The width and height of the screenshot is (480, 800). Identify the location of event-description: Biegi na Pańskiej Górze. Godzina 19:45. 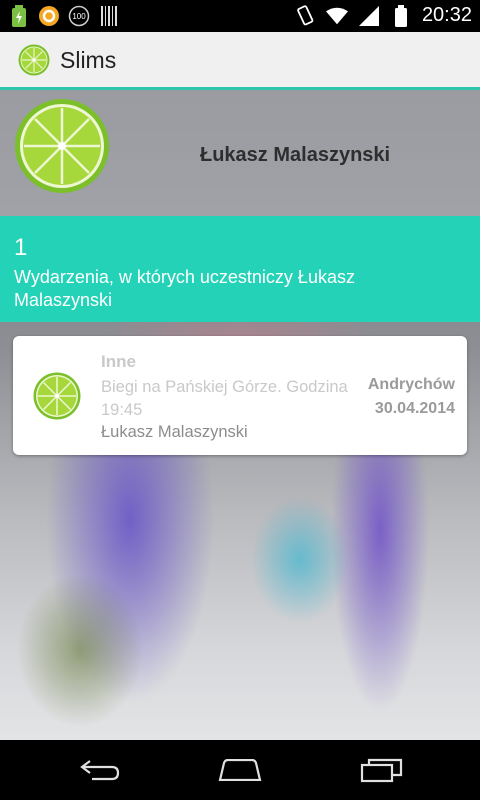
(224, 398).